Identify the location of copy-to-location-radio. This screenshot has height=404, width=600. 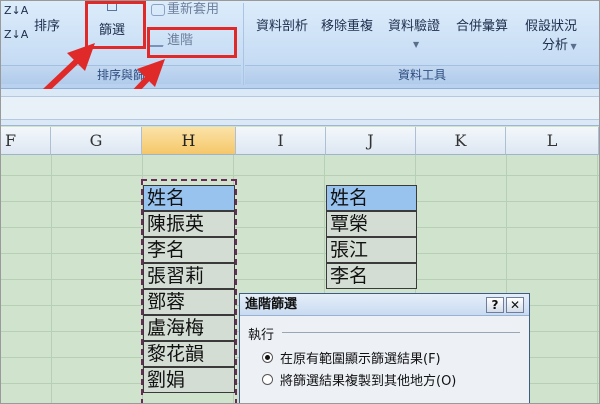
(267, 379).